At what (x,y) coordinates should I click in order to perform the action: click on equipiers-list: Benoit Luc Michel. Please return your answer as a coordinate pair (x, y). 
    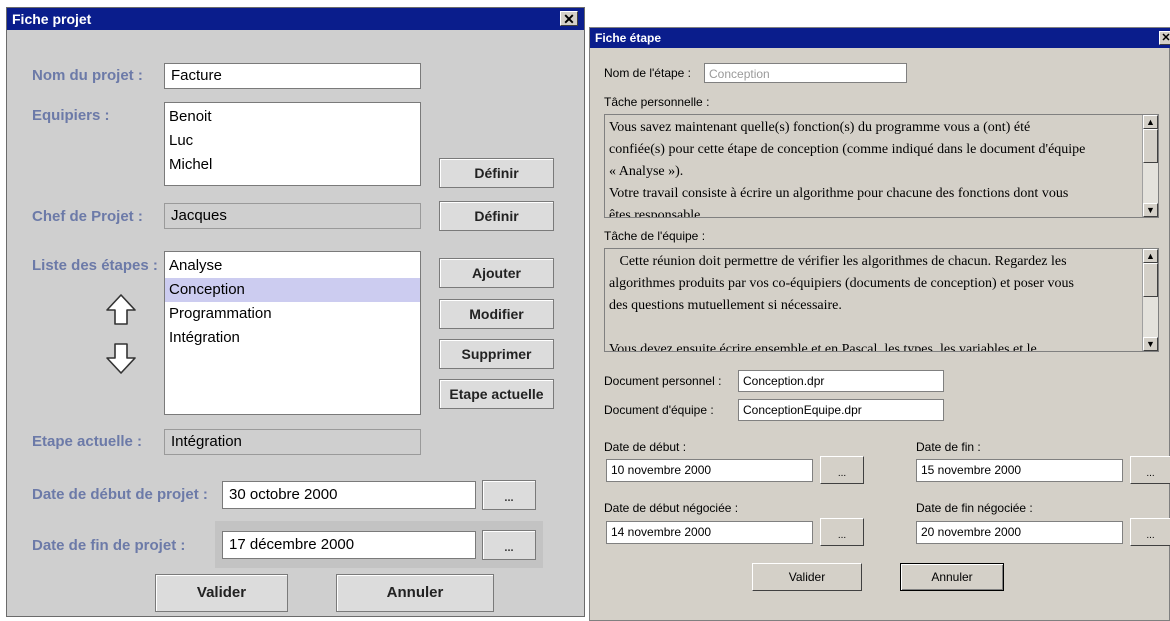
    Looking at the image, I should click on (292, 144).